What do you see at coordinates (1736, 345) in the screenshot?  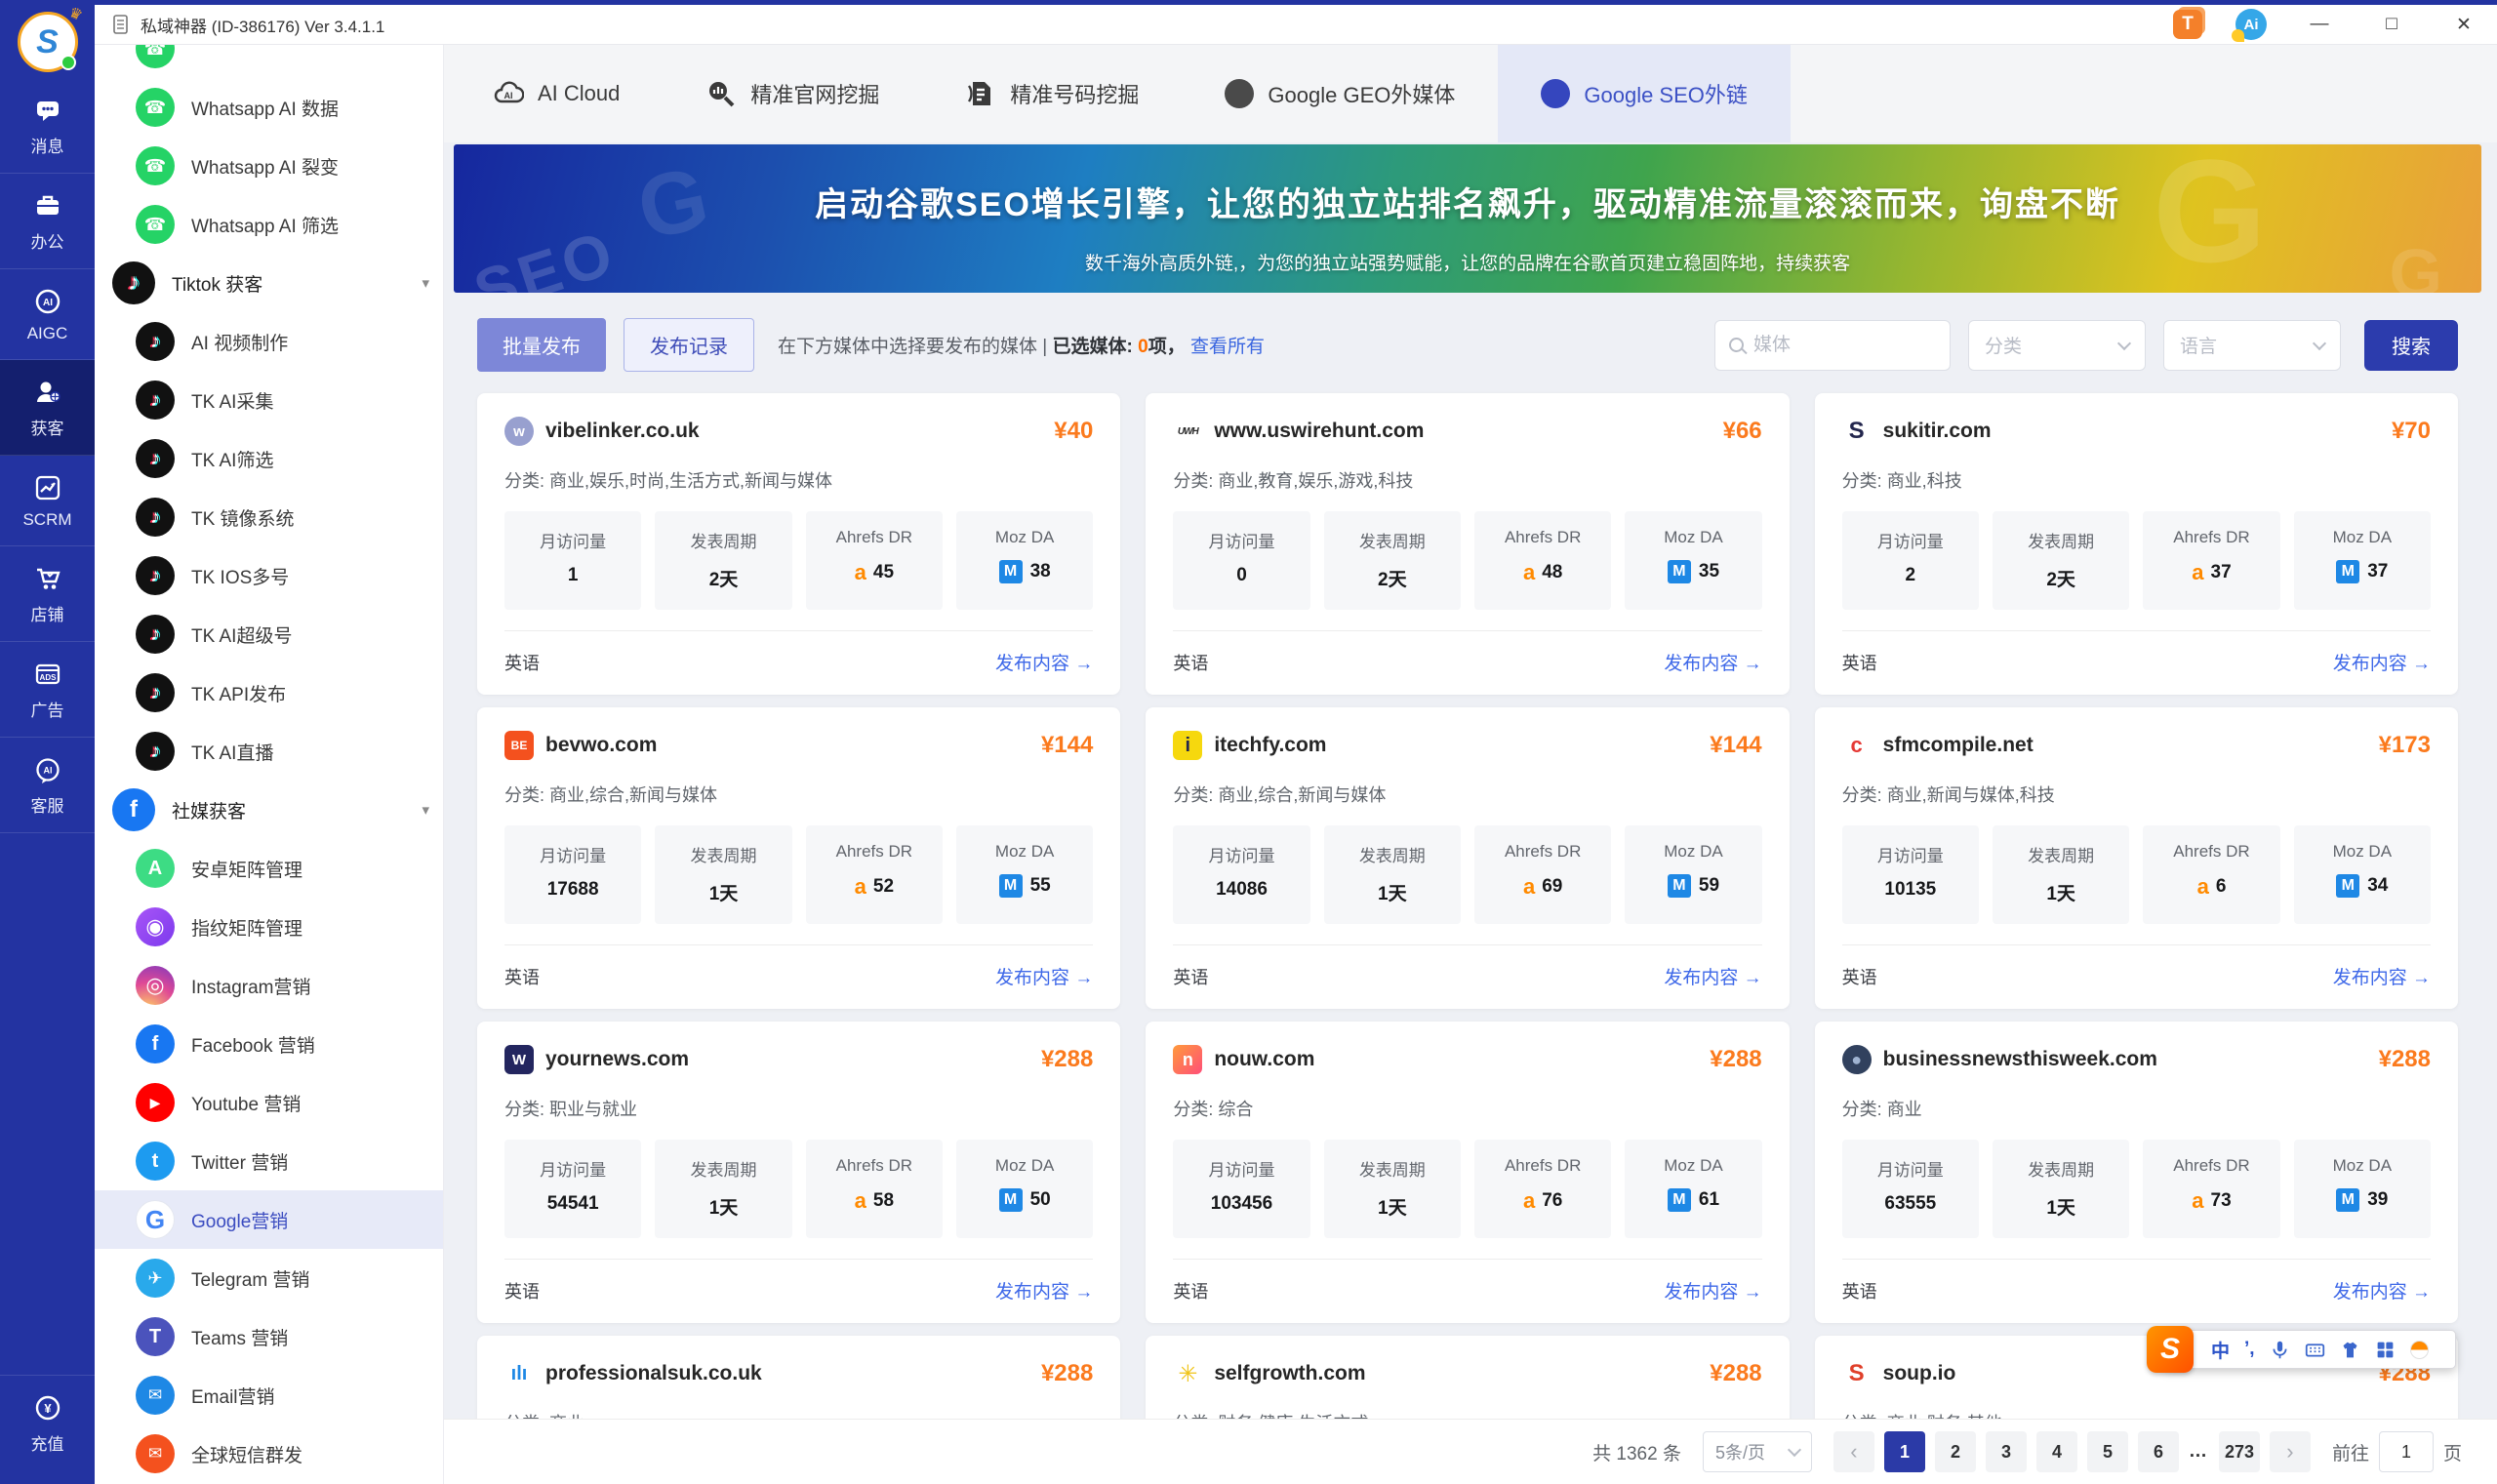 I see `search-icon` at bounding box center [1736, 345].